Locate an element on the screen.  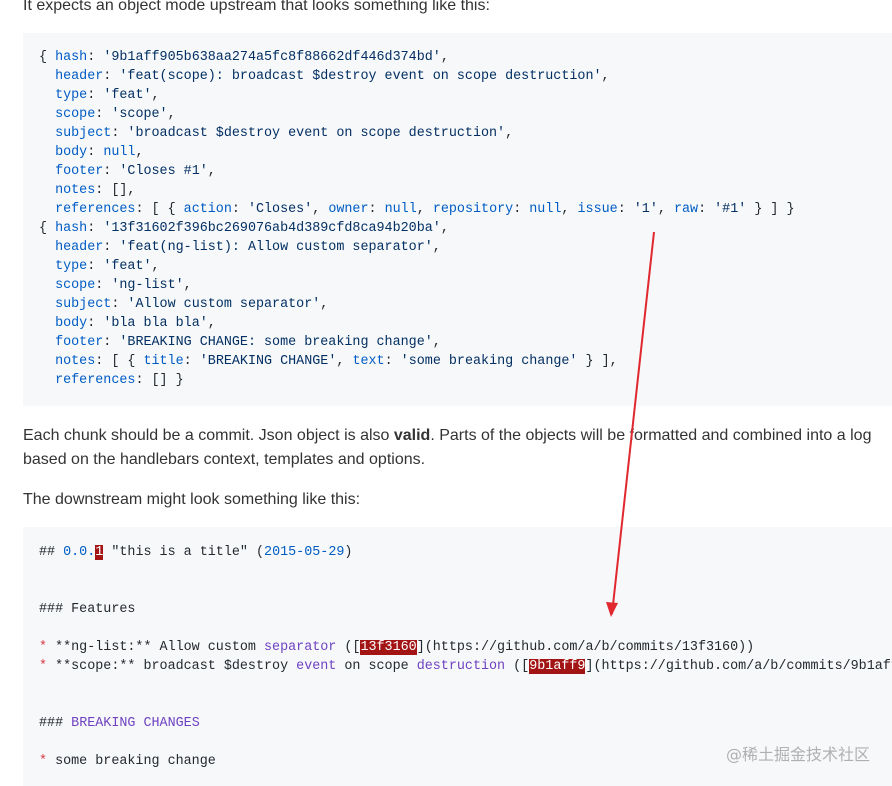
code-token: "this is a title" ( is located at coordinates (184, 552).